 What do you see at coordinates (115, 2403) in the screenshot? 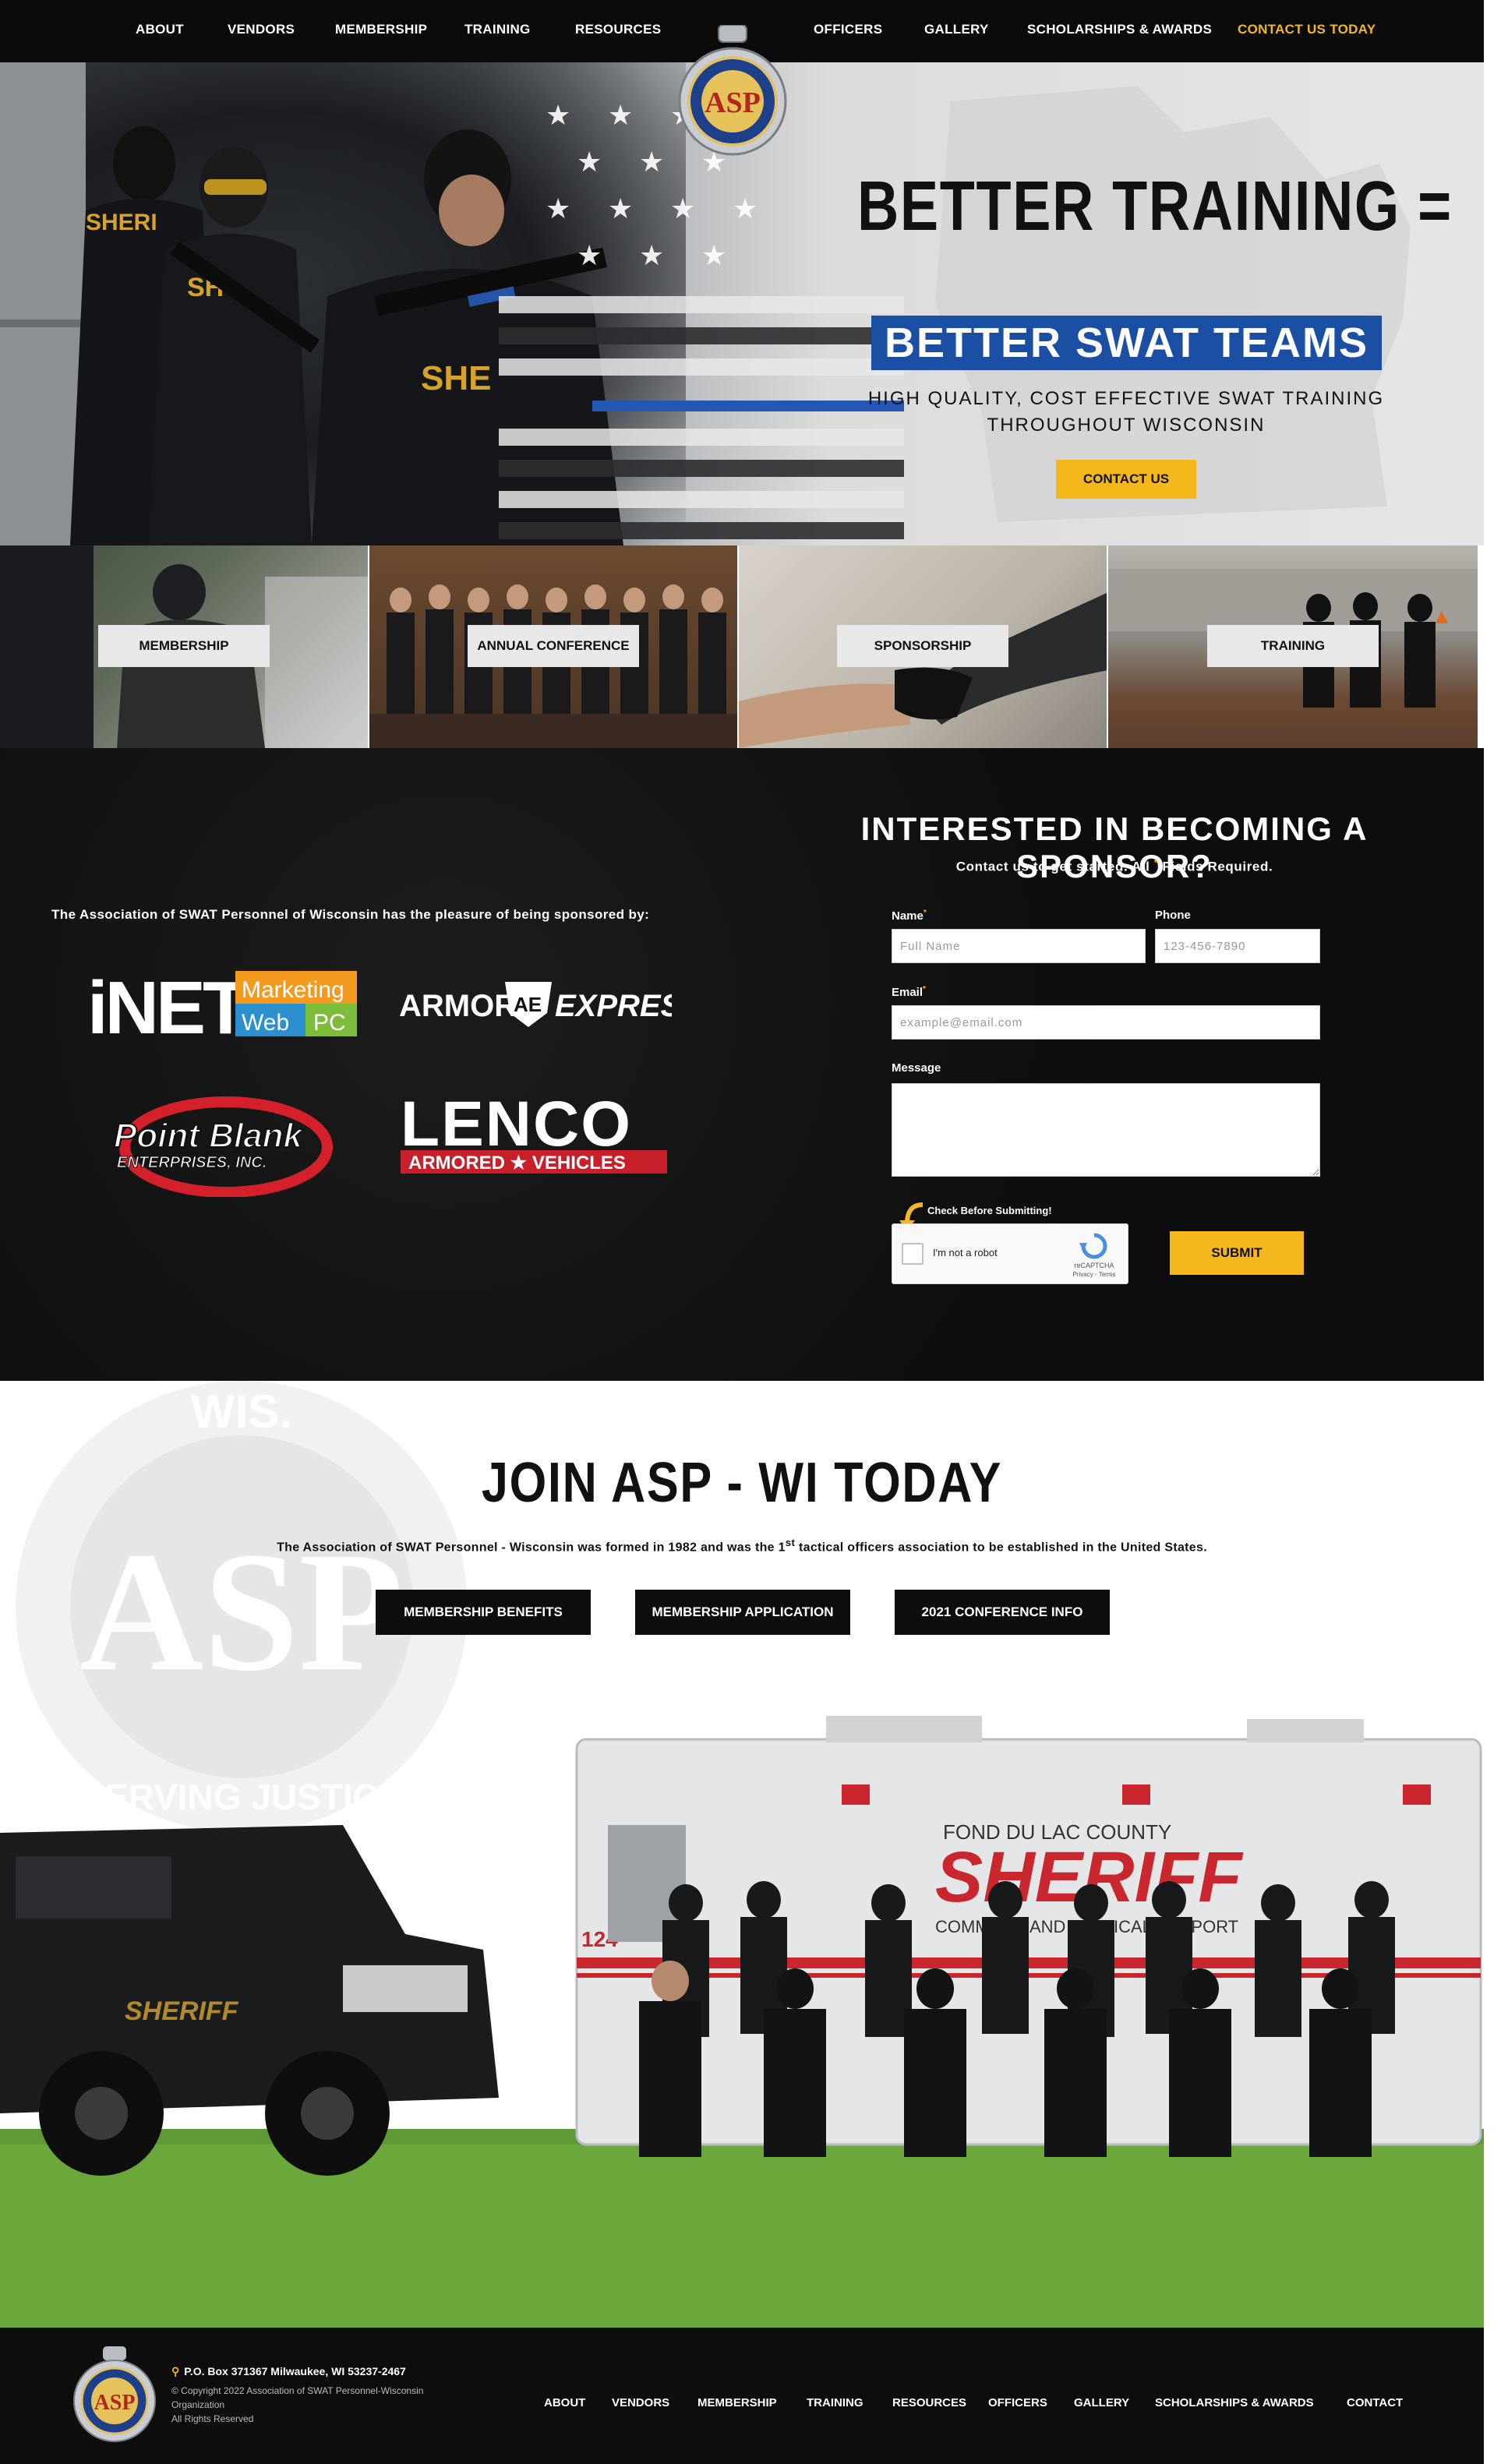
I see `svg-text: ASP` at bounding box center [115, 2403].